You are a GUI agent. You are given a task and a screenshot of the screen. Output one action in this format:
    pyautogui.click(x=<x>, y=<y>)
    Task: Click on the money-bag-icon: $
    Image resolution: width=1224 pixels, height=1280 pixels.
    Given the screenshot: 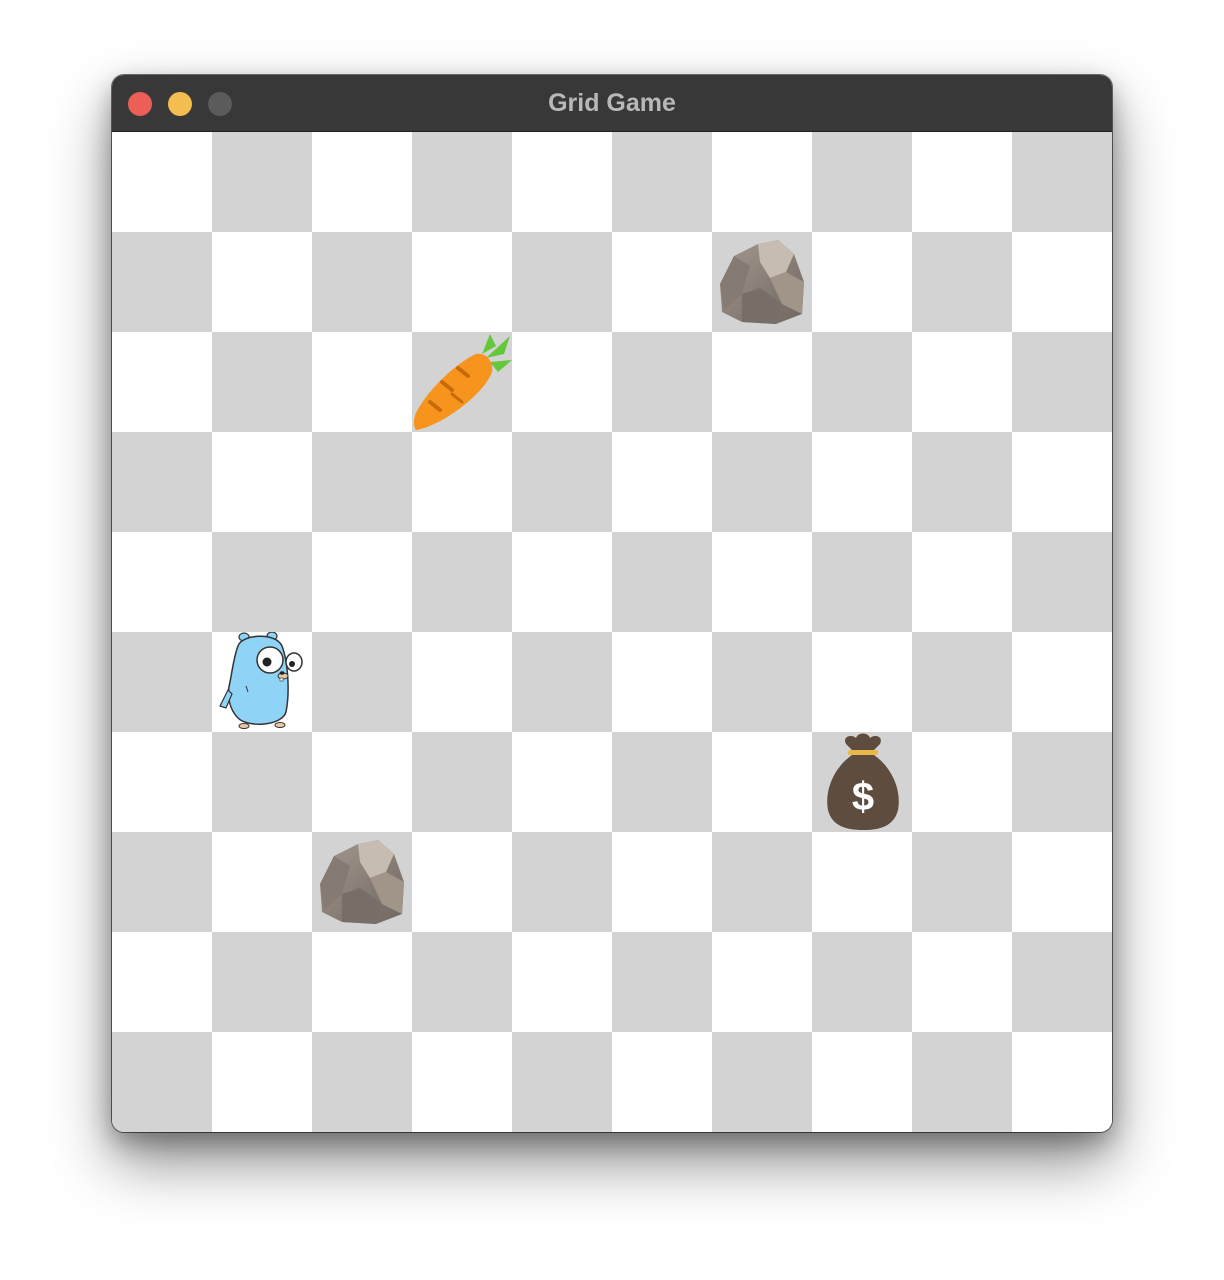 What is the action you would take?
    pyautogui.click(x=862, y=782)
    